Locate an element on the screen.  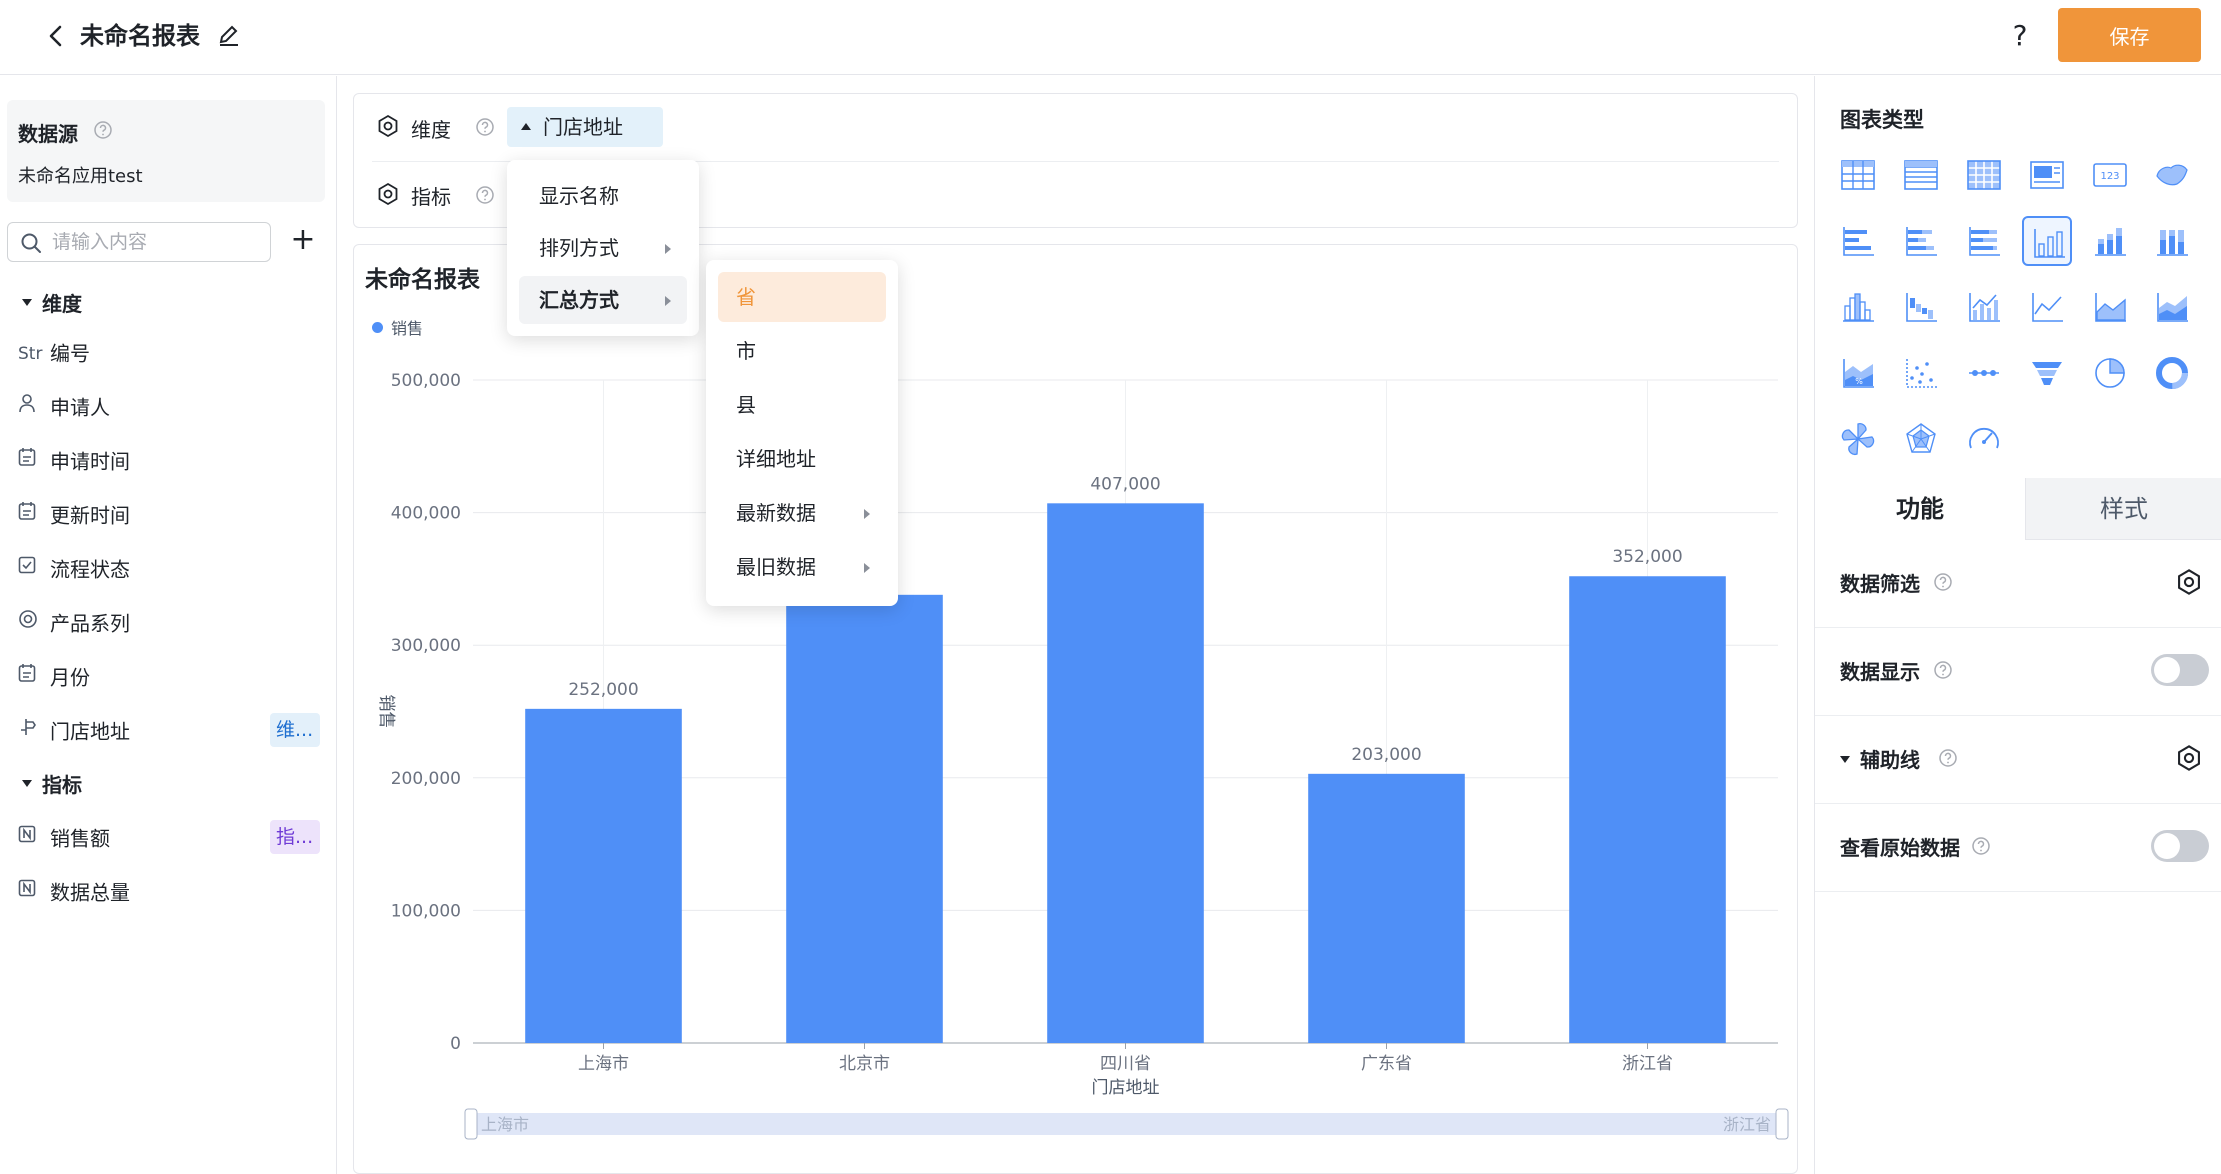
y-tick-label: 100,000 is located at coordinates (426, 911).